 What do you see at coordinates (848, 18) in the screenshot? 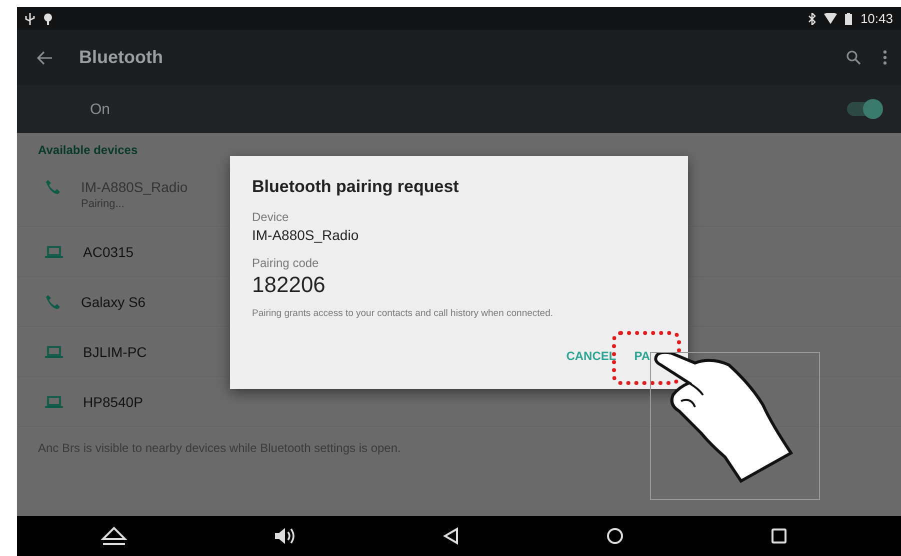
I see `battery-icon` at bounding box center [848, 18].